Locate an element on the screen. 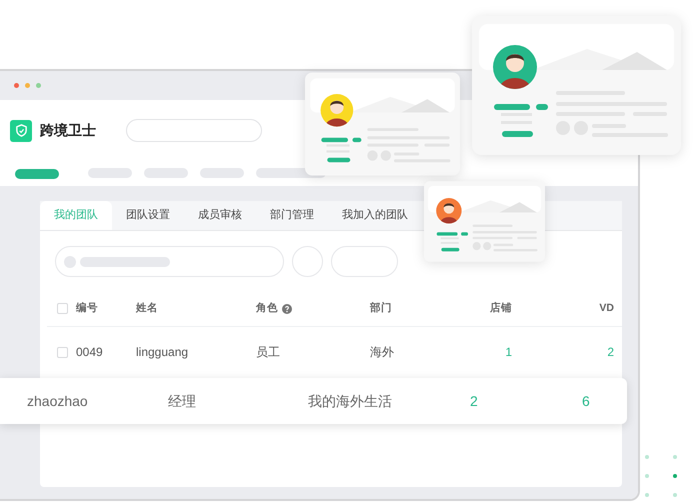 This screenshot has height=502, width=697. table-cell: lingguang is located at coordinates (162, 352).